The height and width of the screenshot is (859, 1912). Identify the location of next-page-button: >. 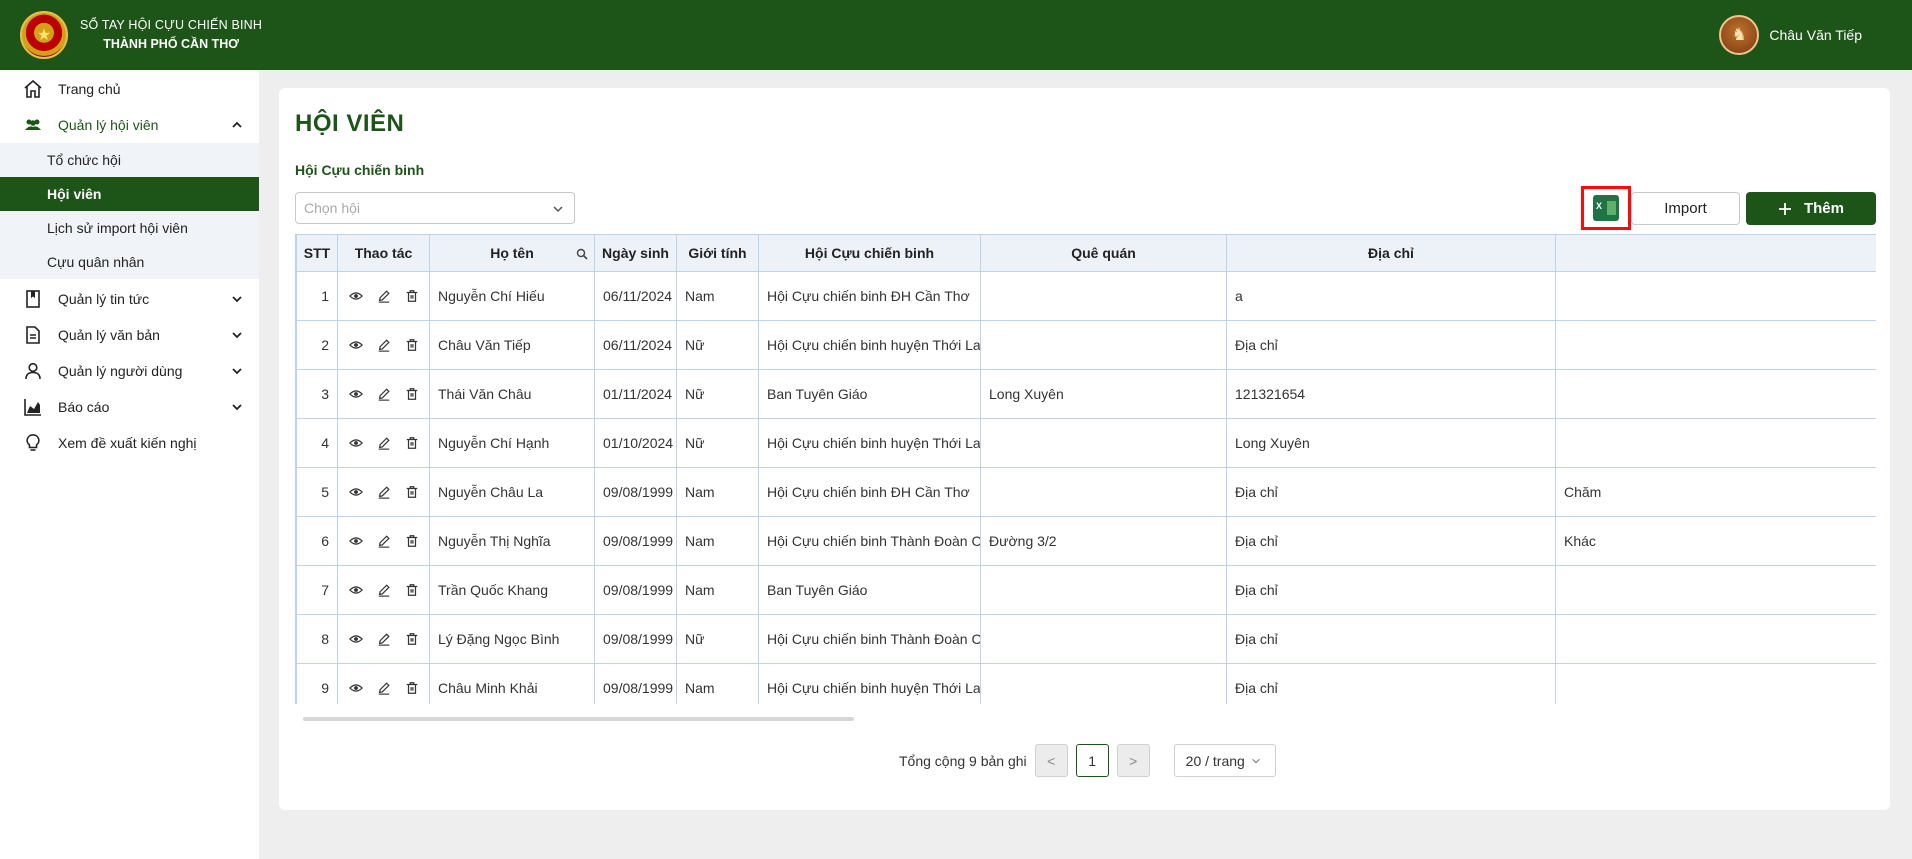
(1133, 760).